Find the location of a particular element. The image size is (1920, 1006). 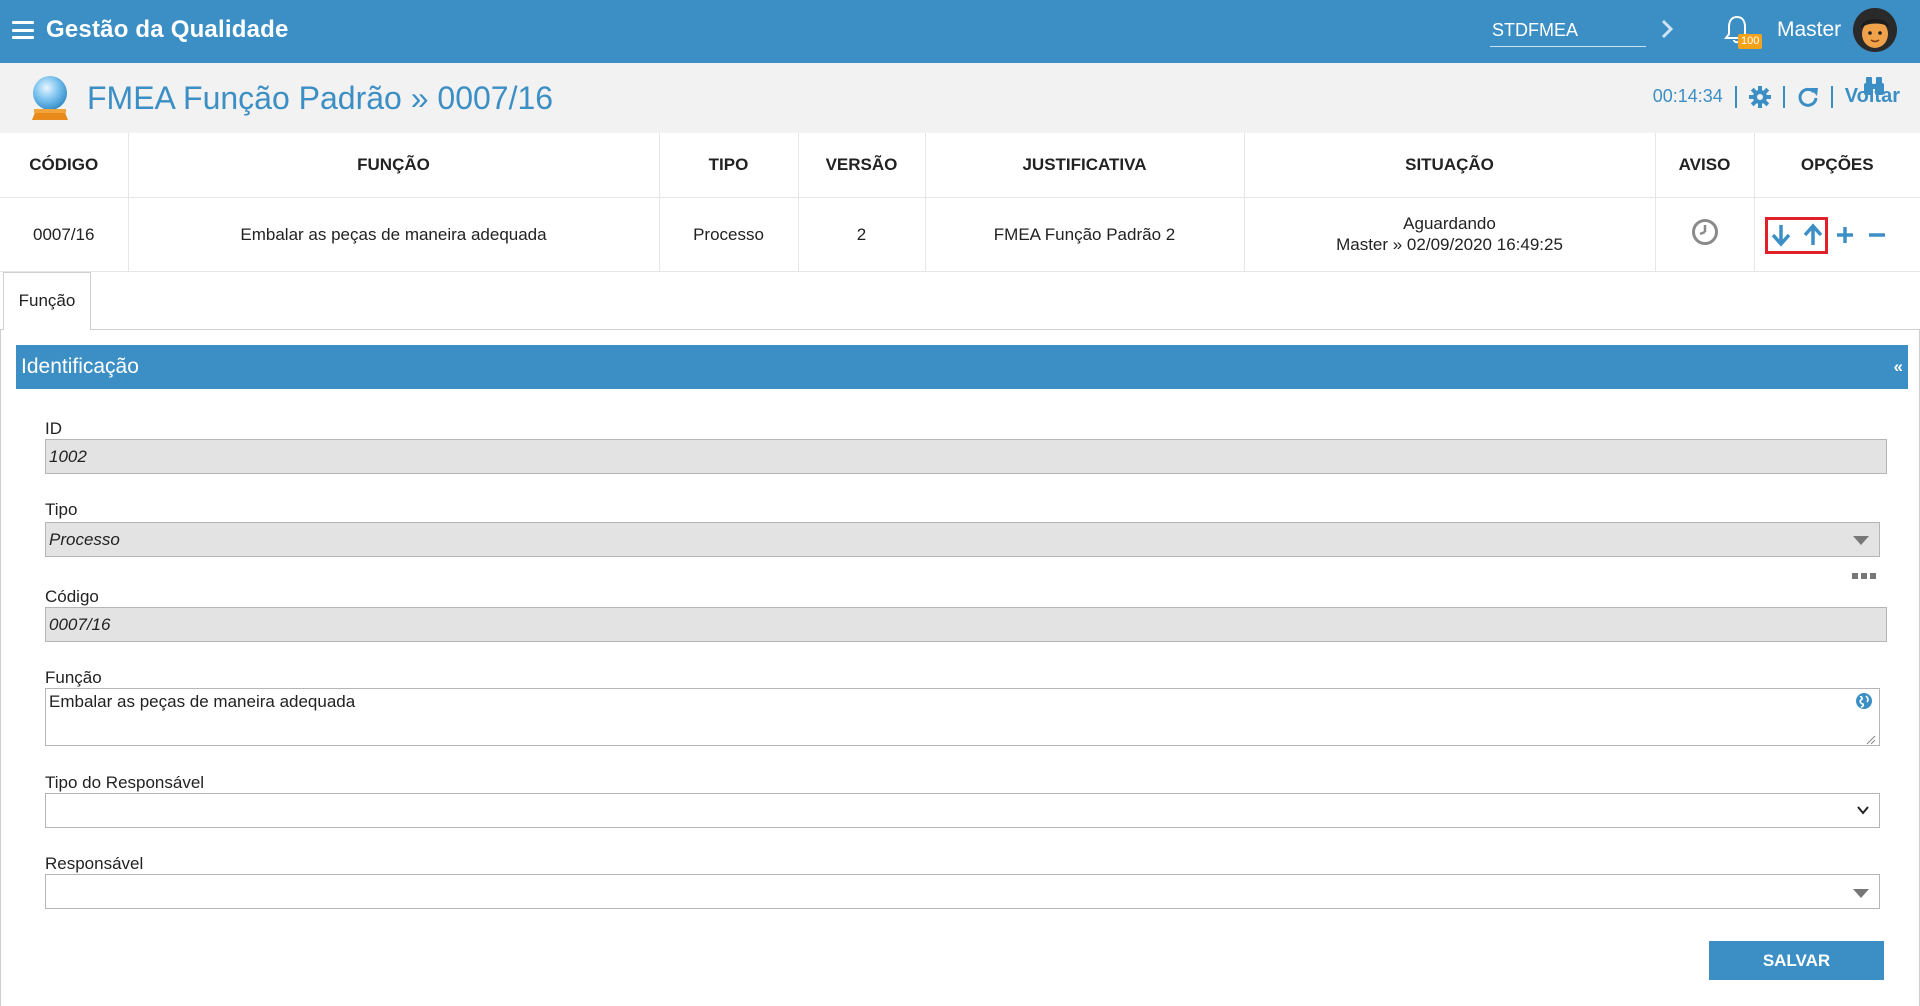

cell-tipo: Processo is located at coordinates (729, 234).